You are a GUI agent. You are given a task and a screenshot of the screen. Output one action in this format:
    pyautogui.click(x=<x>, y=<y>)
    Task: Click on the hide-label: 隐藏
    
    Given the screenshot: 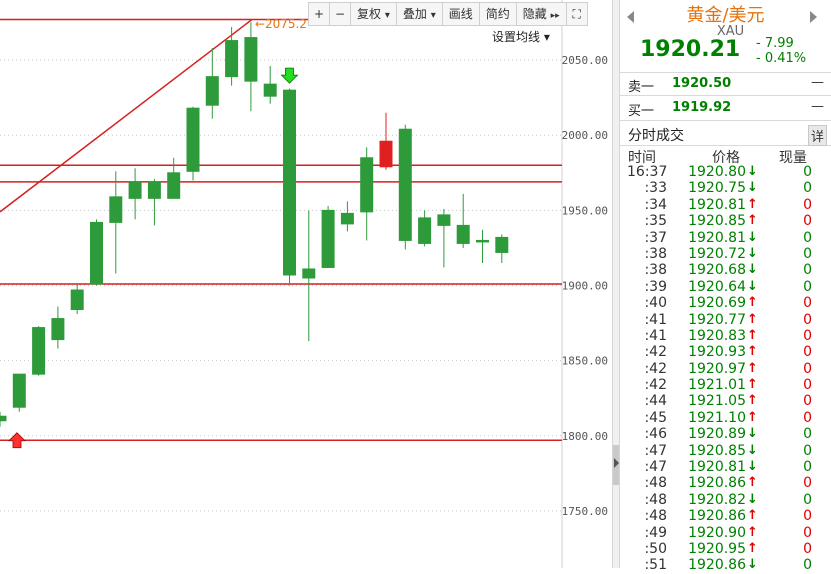 What is the action you would take?
    pyautogui.click(x=534, y=14)
    